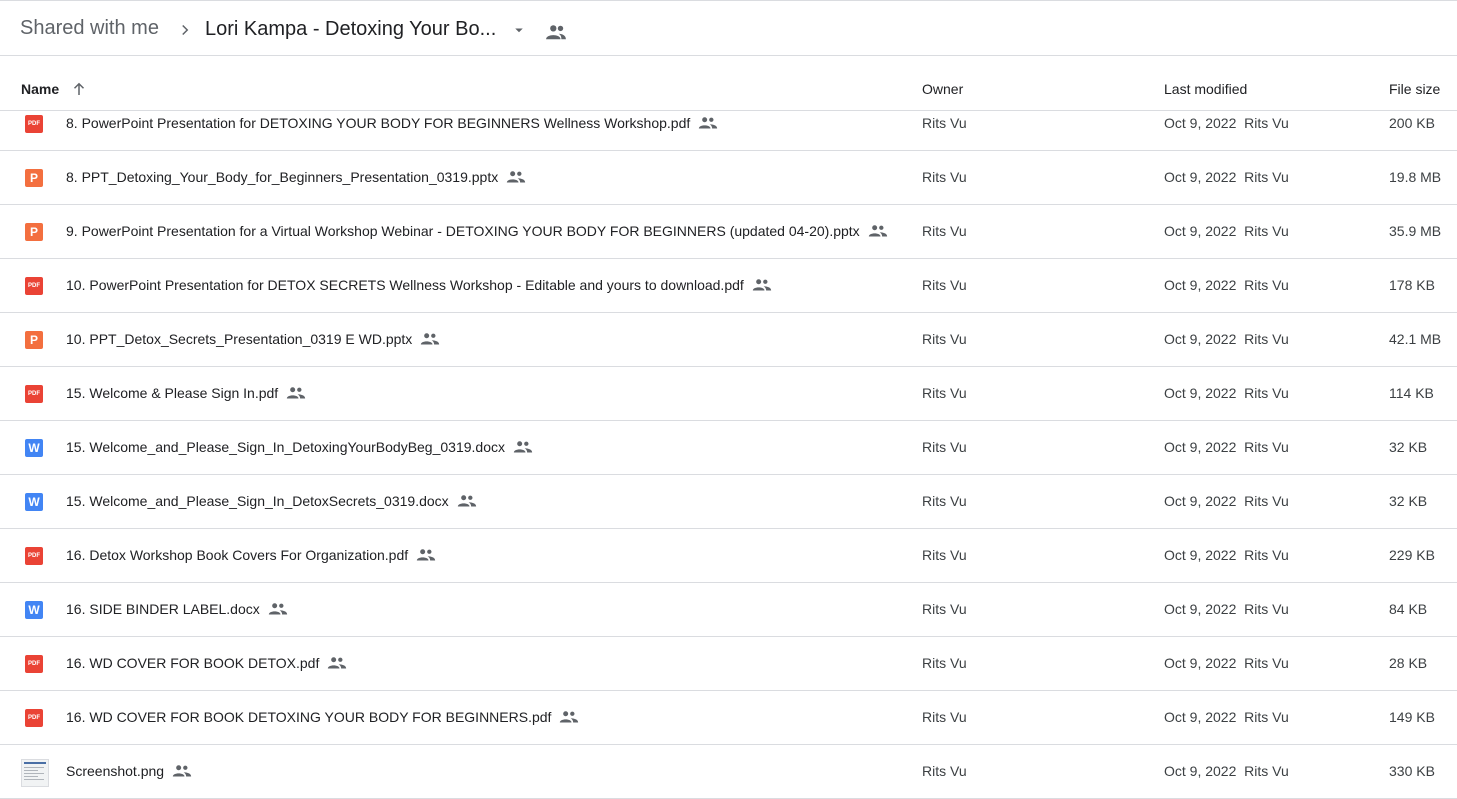 The image size is (1457, 799). I want to click on column-header-last-modified: Last modified, so click(1205, 89).